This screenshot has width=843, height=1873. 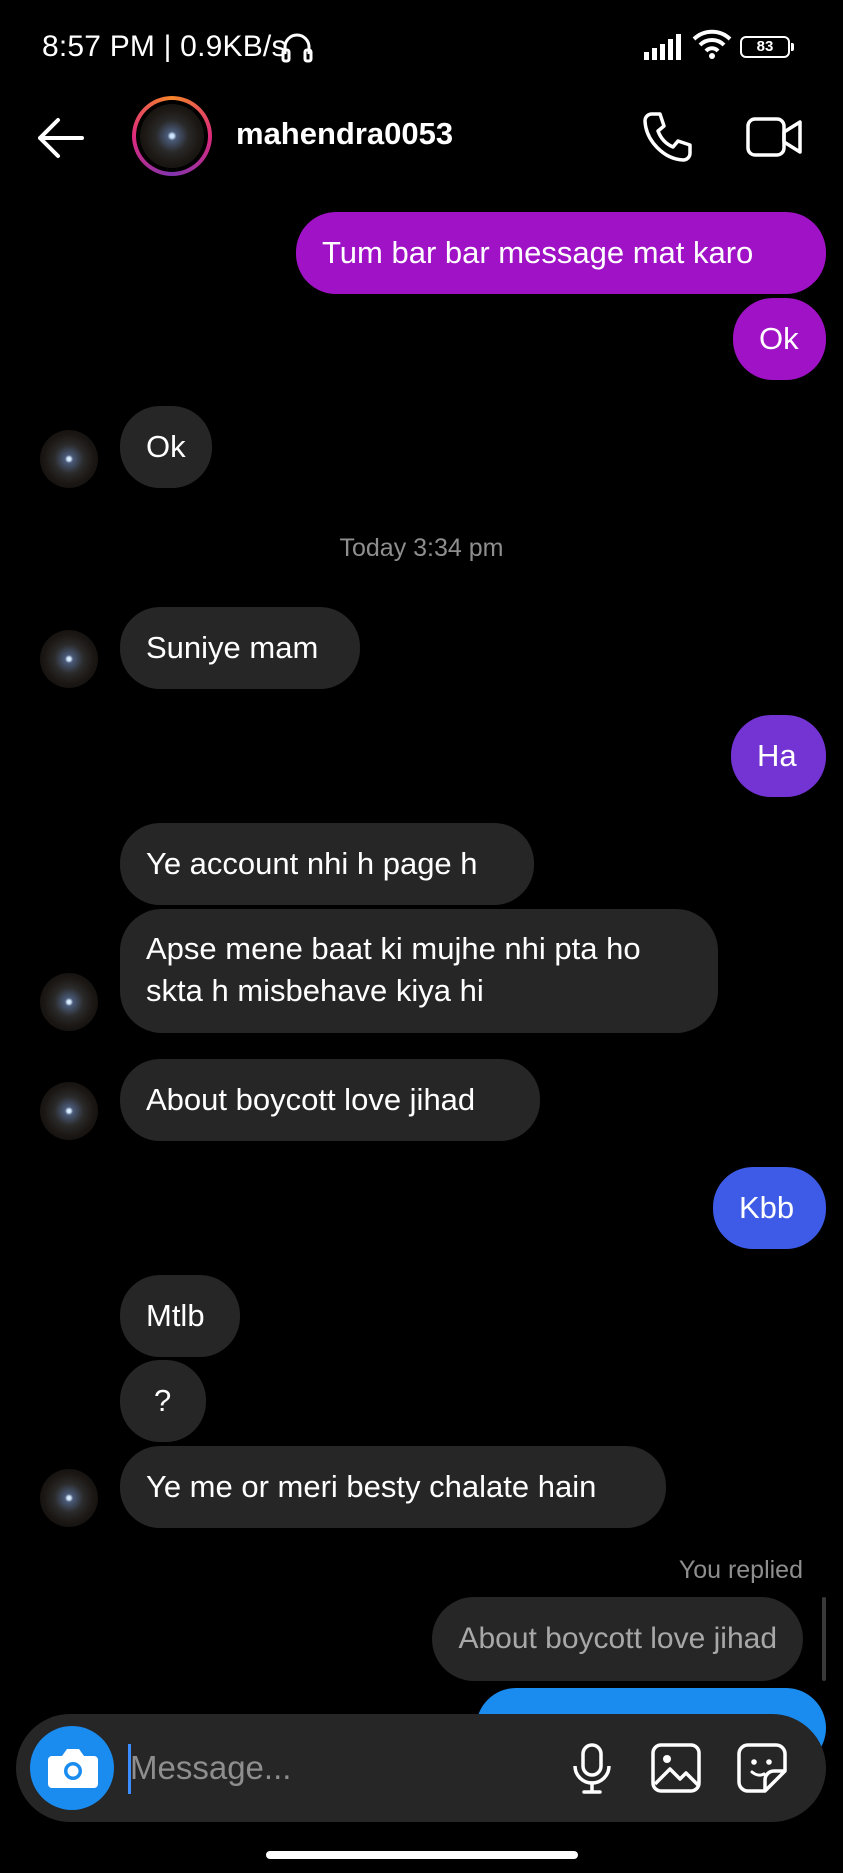 I want to click on status-bar: 8:57 PM | 0.9KB/s 83, so click(x=421, y=48).